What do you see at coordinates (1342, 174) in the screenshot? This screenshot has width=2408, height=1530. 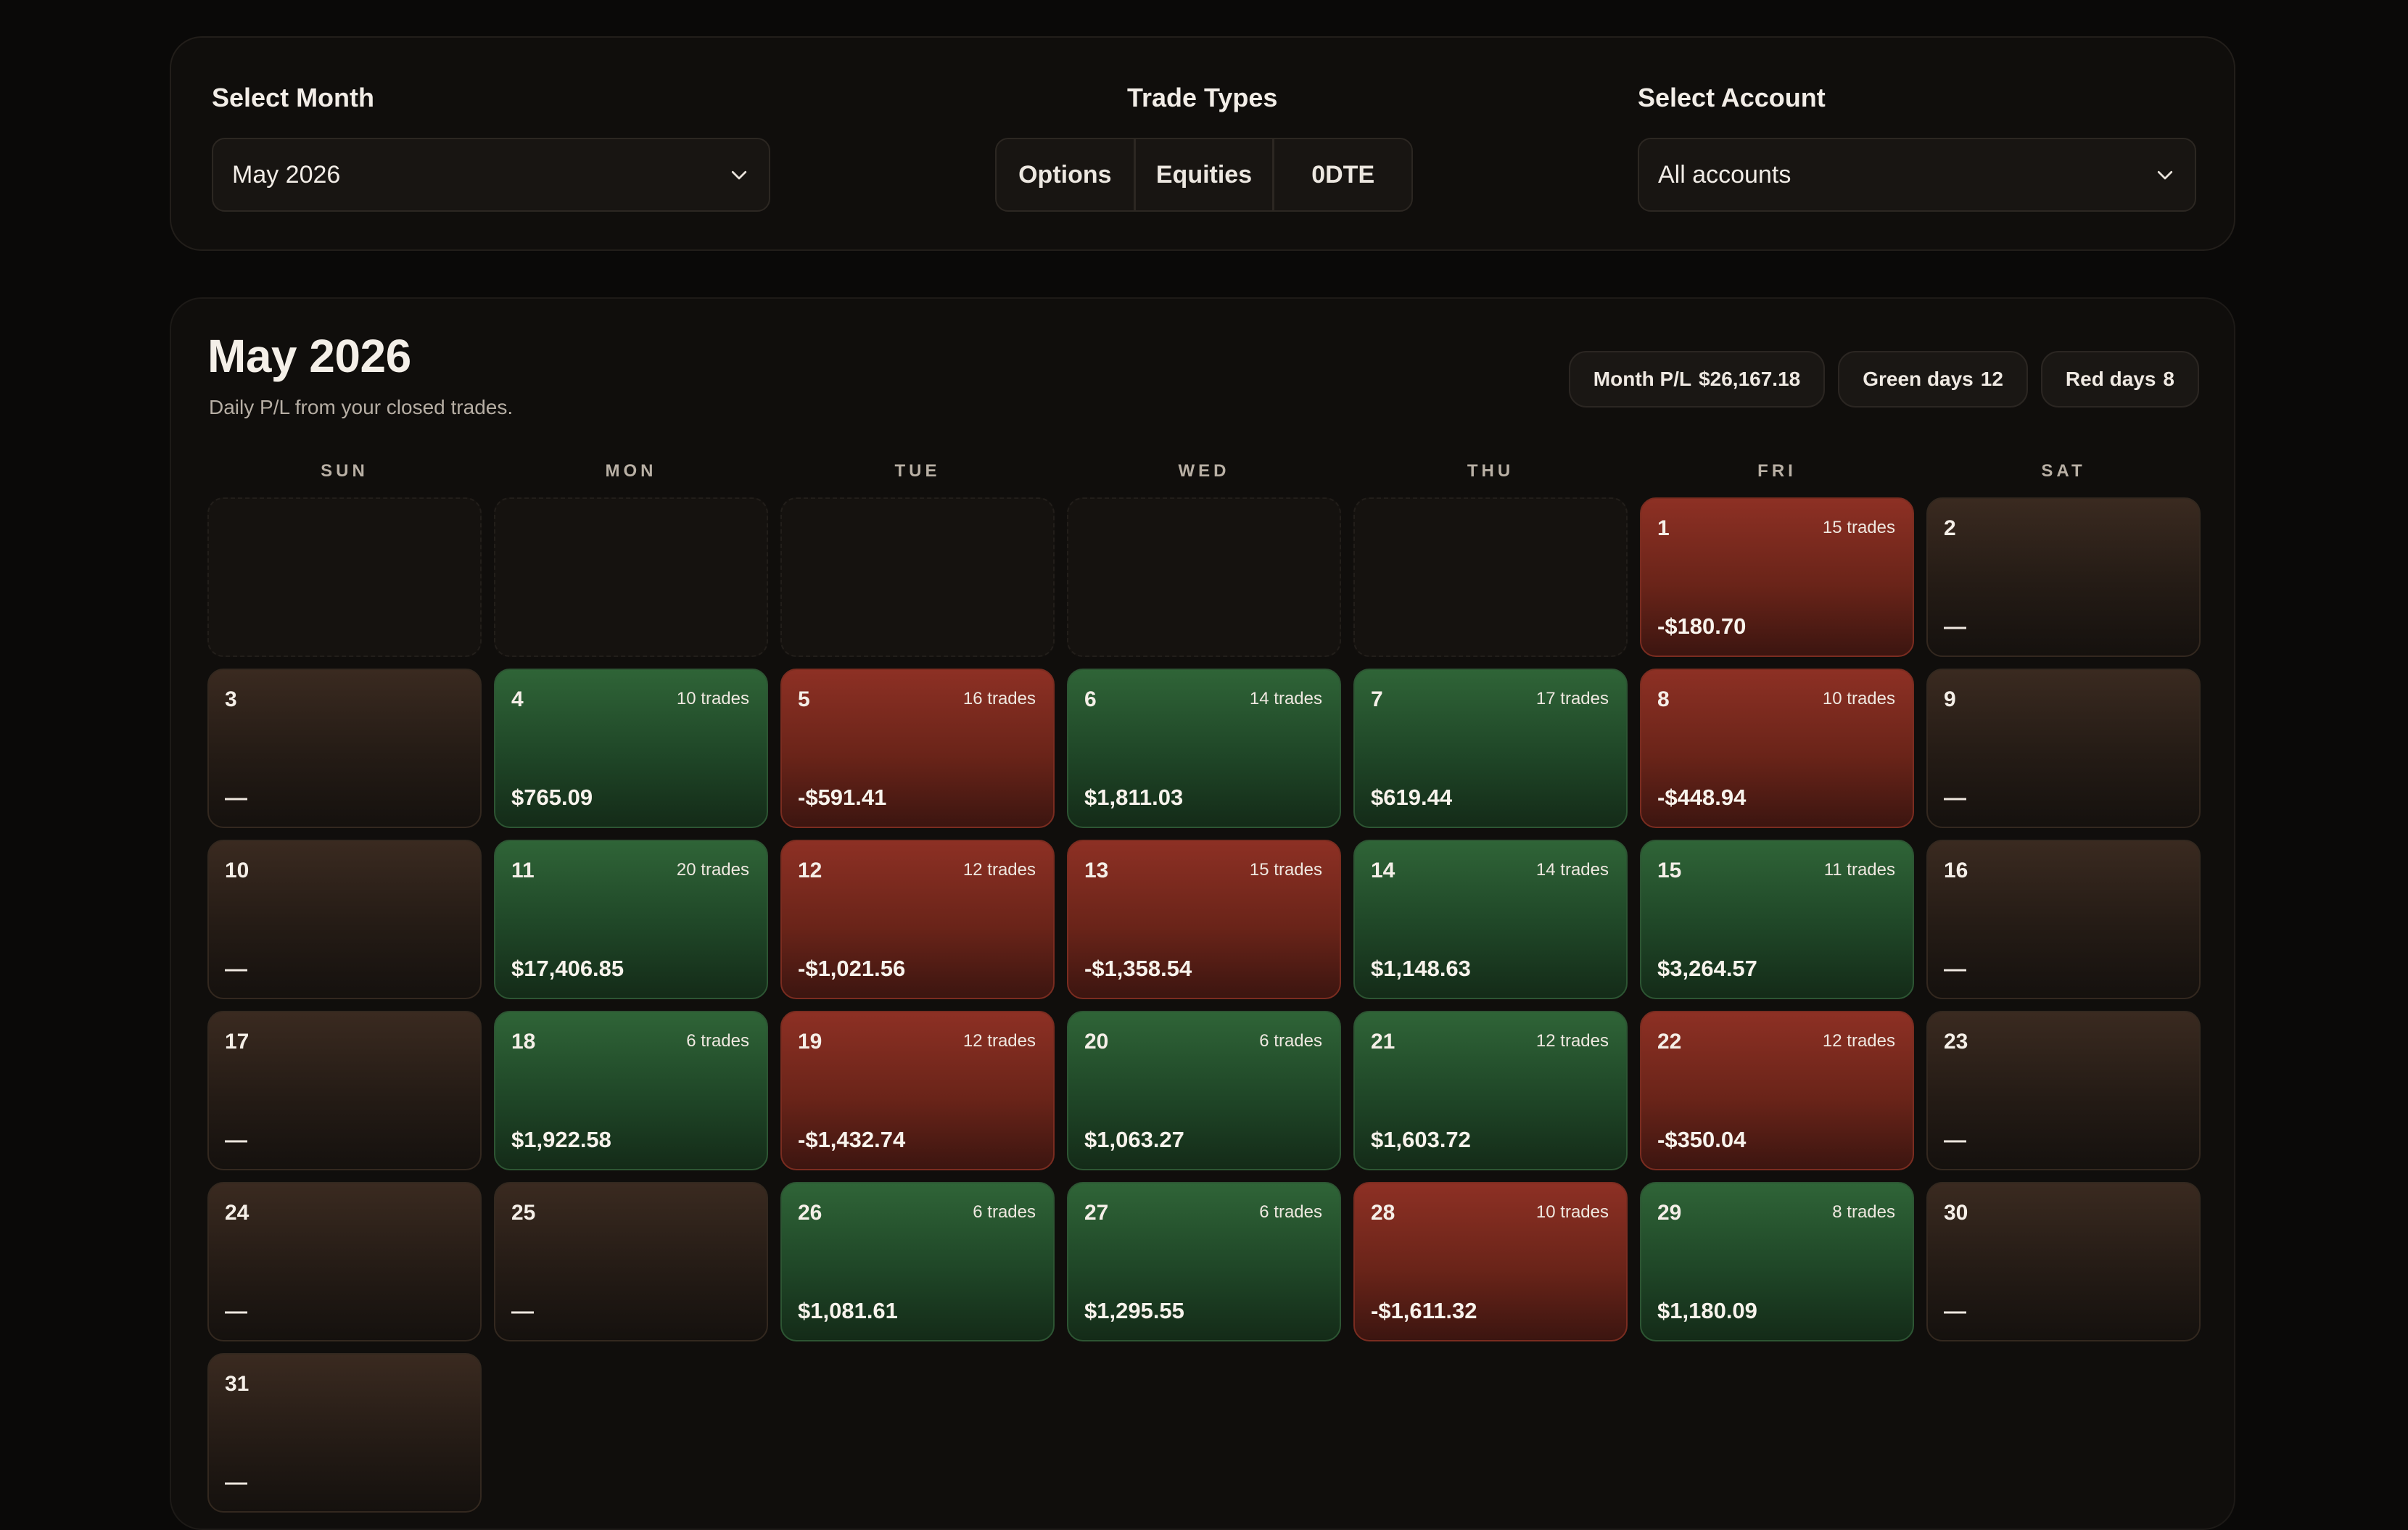 I see `trade-type-0dte-button: 0DTE` at bounding box center [1342, 174].